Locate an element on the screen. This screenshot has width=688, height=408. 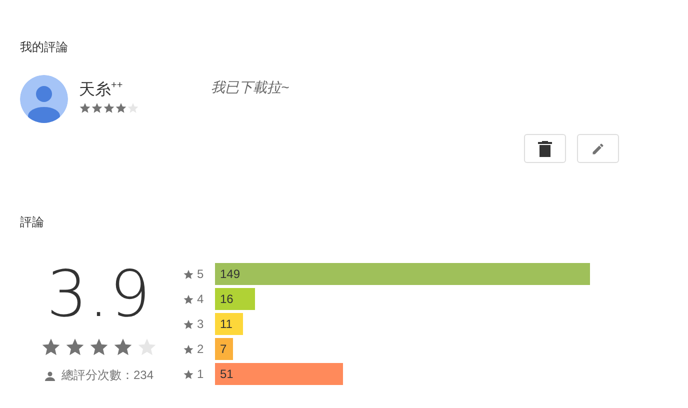
rating-count: 51 is located at coordinates (227, 374).